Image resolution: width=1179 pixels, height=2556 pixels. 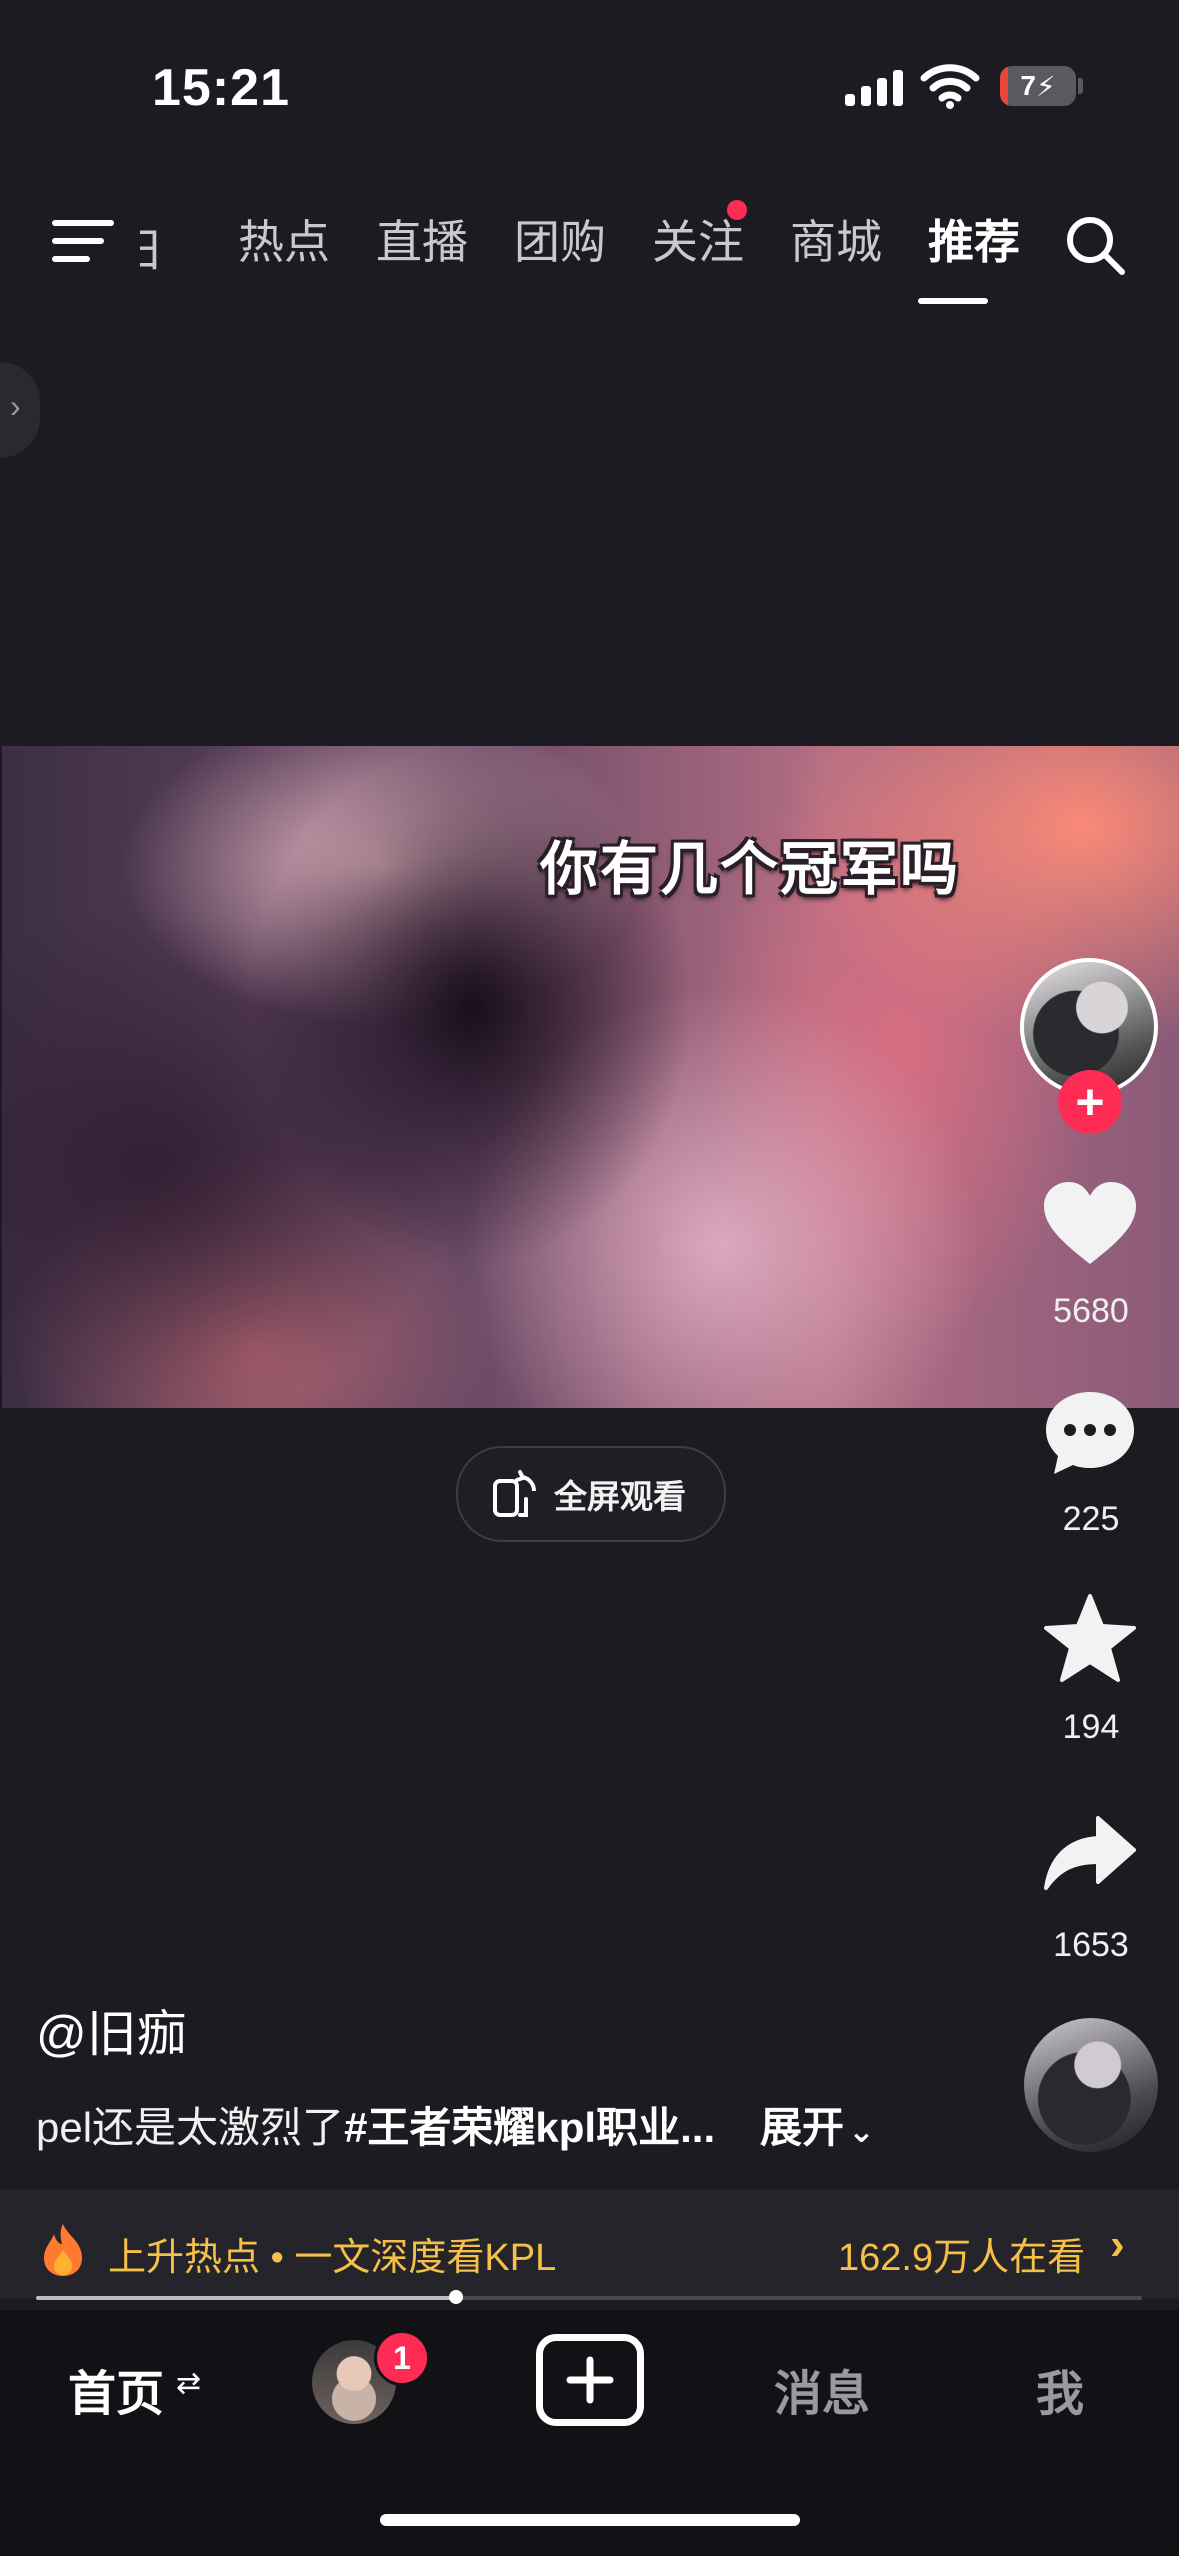 What do you see at coordinates (836, 242) in the screenshot?
I see `tab-mall: 商城` at bounding box center [836, 242].